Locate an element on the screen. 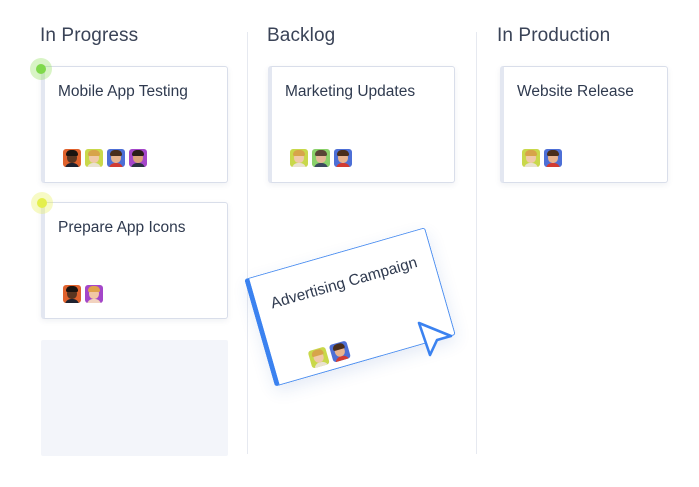 This screenshot has height=487, width=699. task-card-advertising-campaign-dragging: Advertising Campaign is located at coordinates (350, 307).